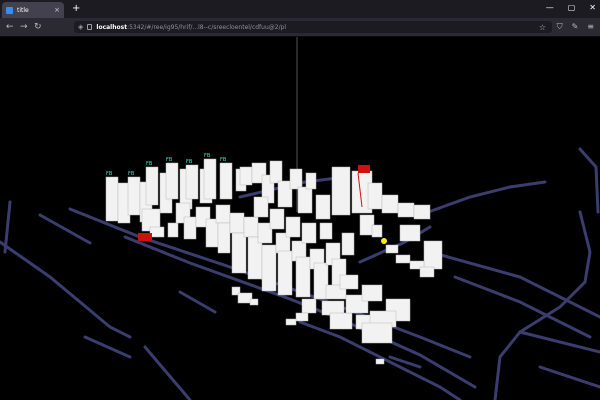 This screenshot has height=400, width=600. What do you see at coordinates (38, 27) in the screenshot?
I see `reload-button: ↻` at bounding box center [38, 27].